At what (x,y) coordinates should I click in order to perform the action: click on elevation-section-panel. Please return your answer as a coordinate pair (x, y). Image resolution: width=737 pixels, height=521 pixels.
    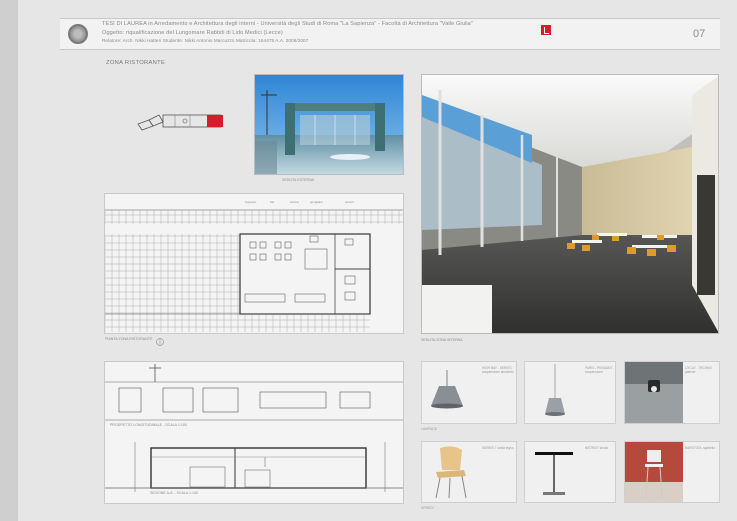
    Looking at the image, I should click on (254, 432).